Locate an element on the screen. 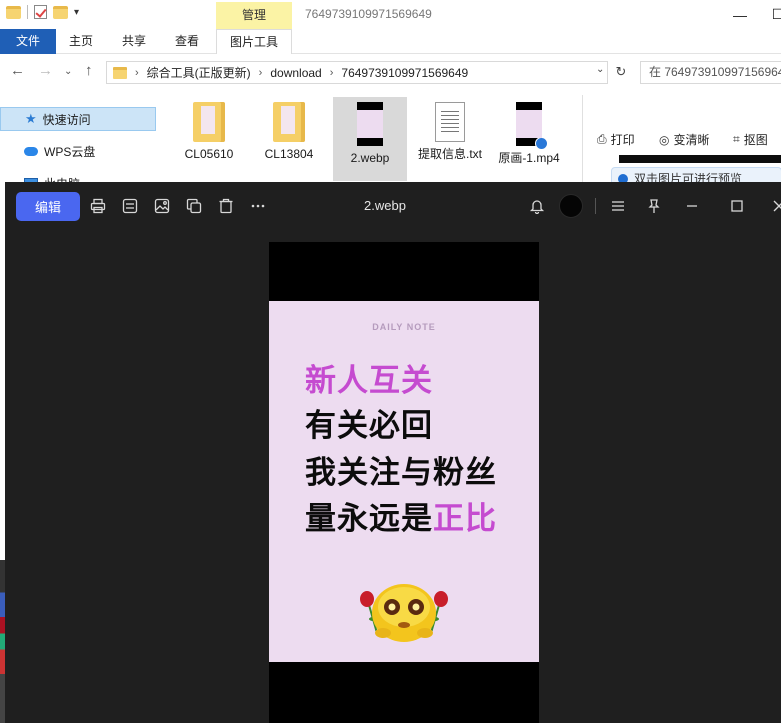  sidebar-item-wps-cloud: WPS云盘 is located at coordinates (78, 151).